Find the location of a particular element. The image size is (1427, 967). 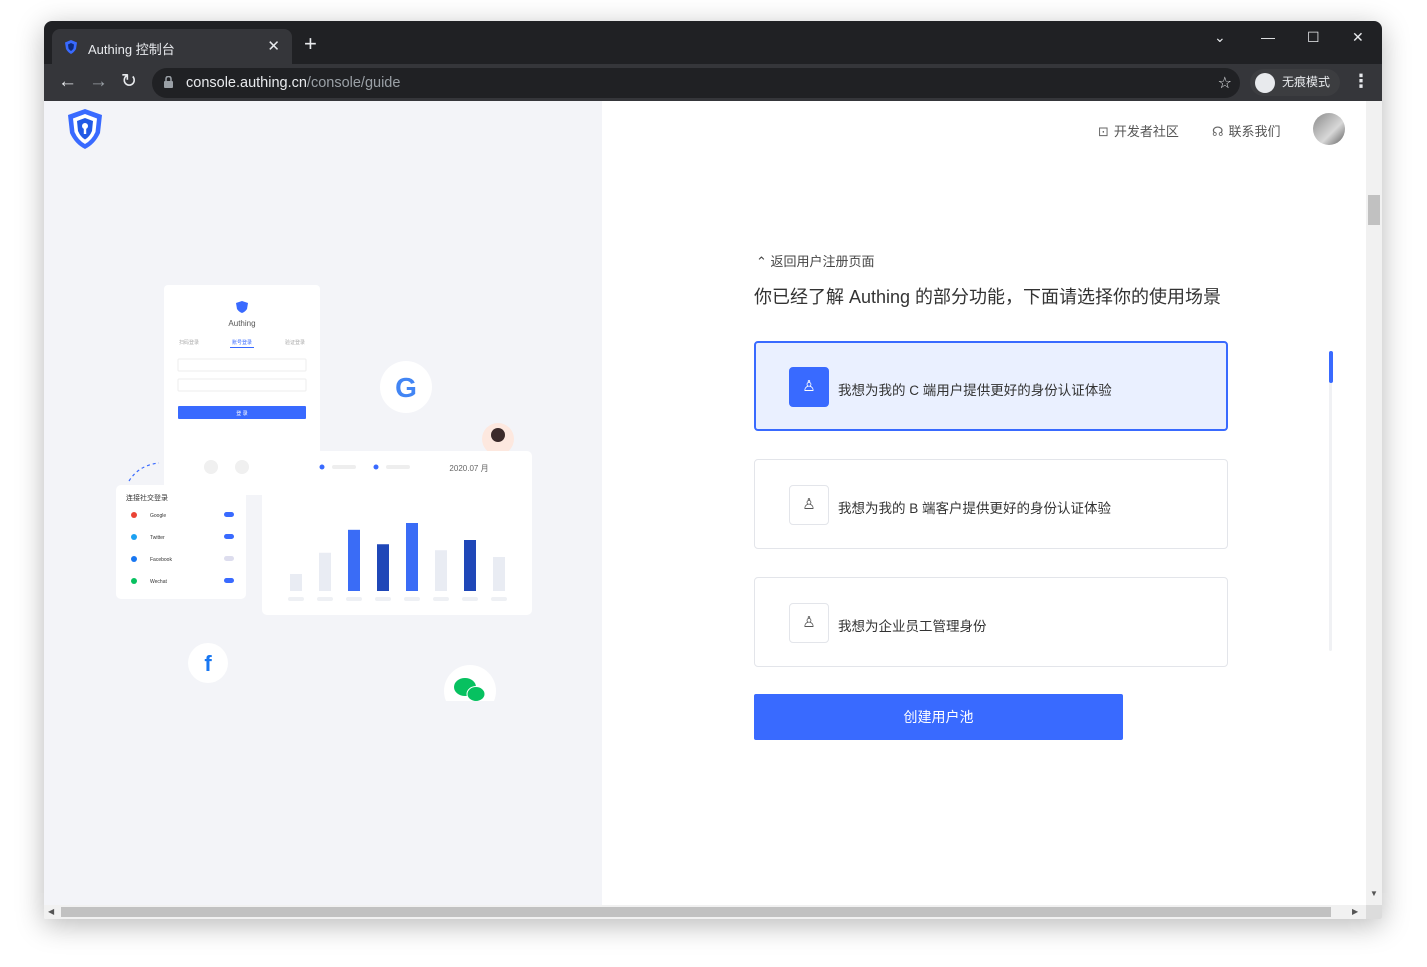

developer-community-link: ⊡ 开发者社区 is located at coordinates (1138, 130).